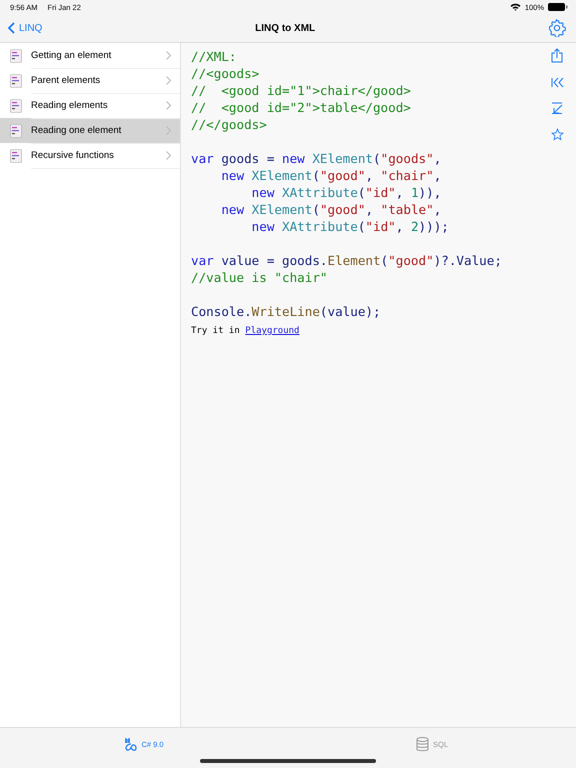  Describe the element at coordinates (558, 7) in the screenshot. I see `battery-icon` at that location.